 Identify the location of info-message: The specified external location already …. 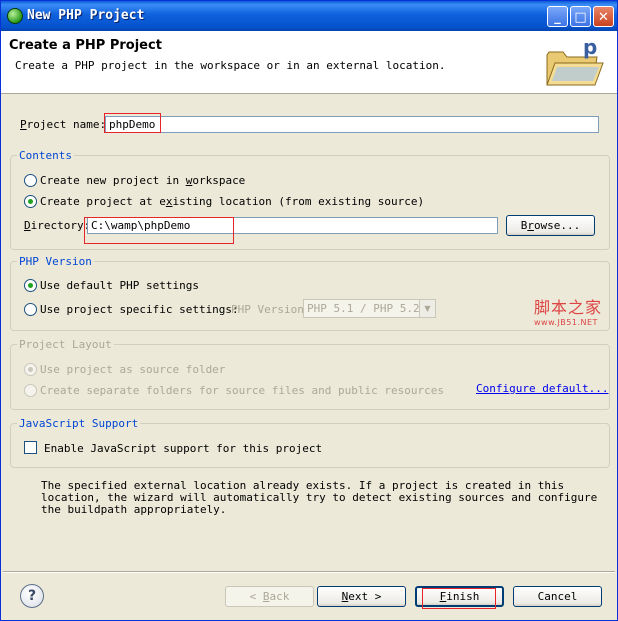
(319, 497).